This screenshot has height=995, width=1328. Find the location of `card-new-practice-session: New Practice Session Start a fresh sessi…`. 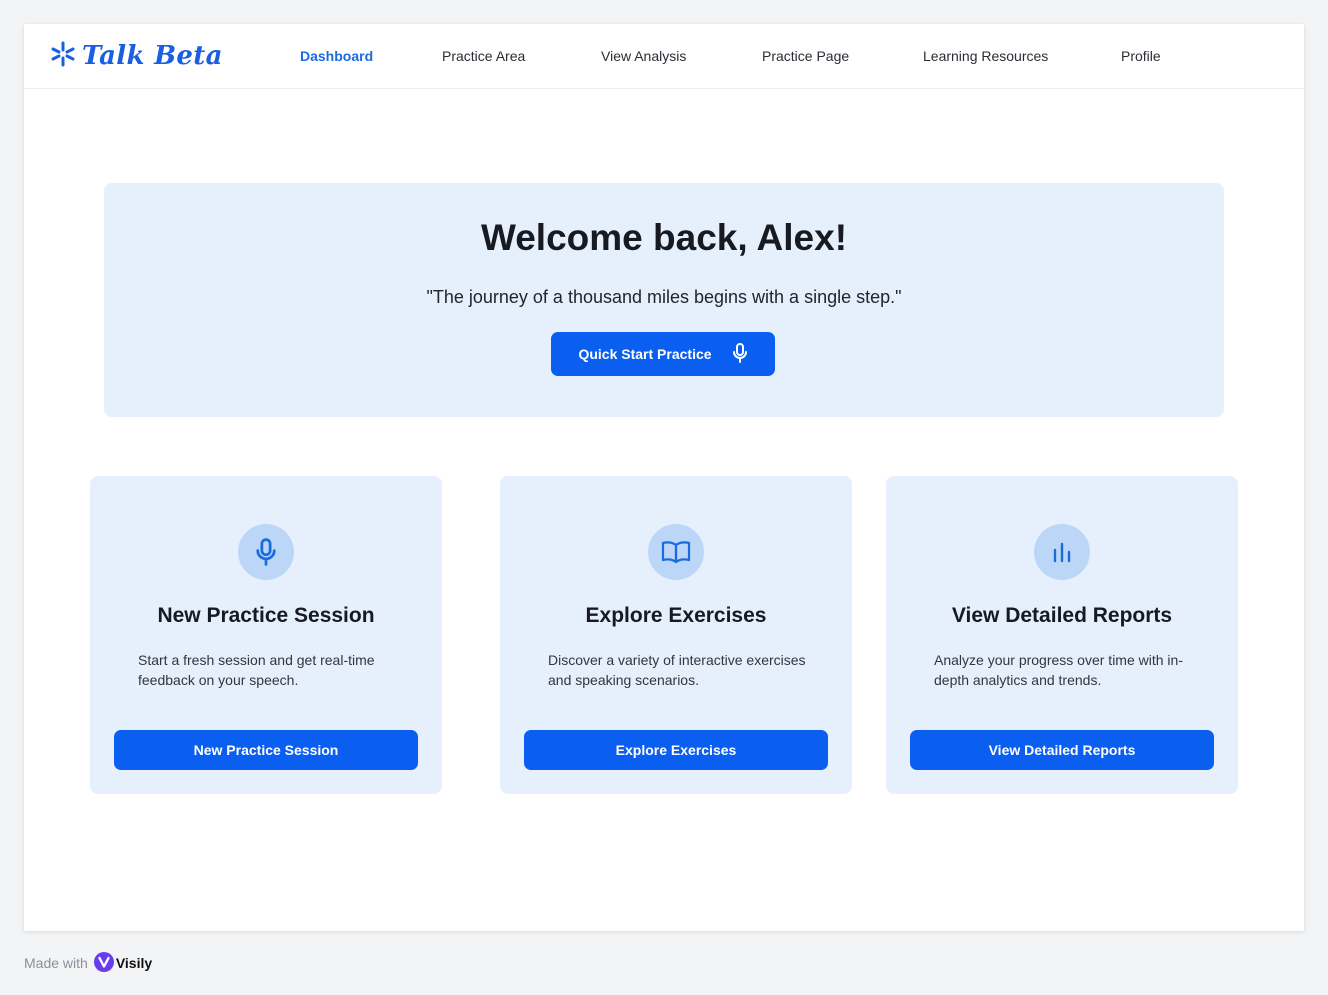

card-new-practice-session: New Practice Session Start a fresh sessi… is located at coordinates (266, 635).